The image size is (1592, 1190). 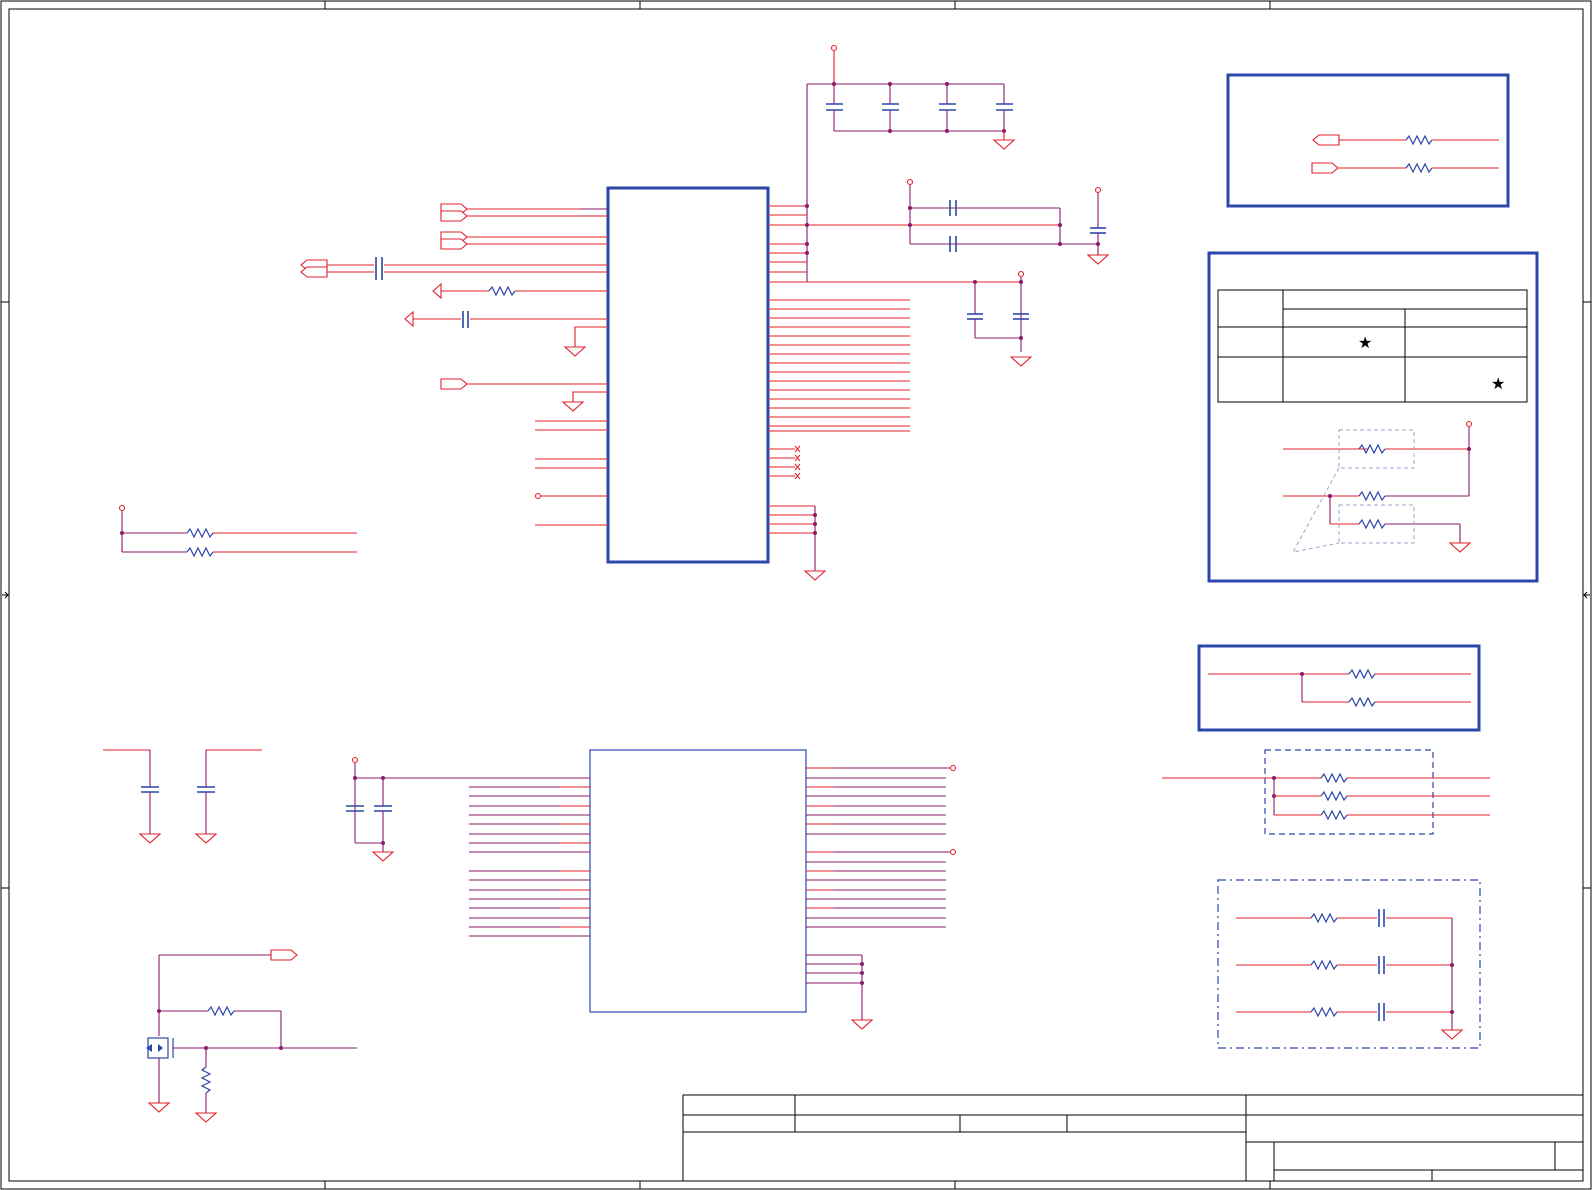 I want to click on lower-left-caps, so click(x=182, y=796).